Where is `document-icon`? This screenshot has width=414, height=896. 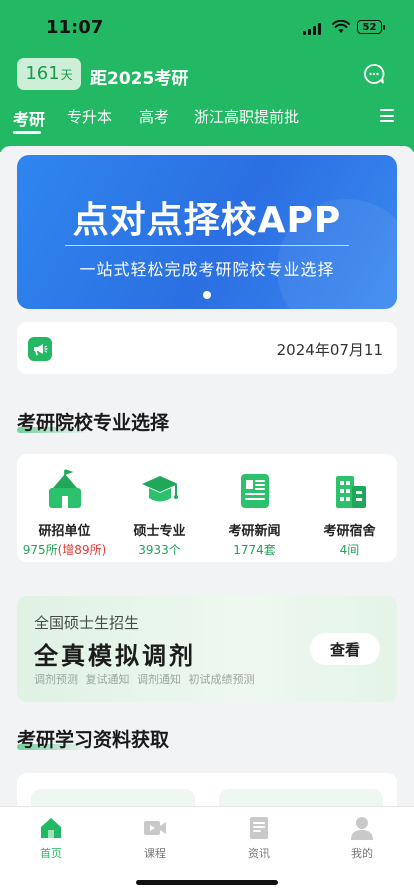 document-icon is located at coordinates (259, 828).